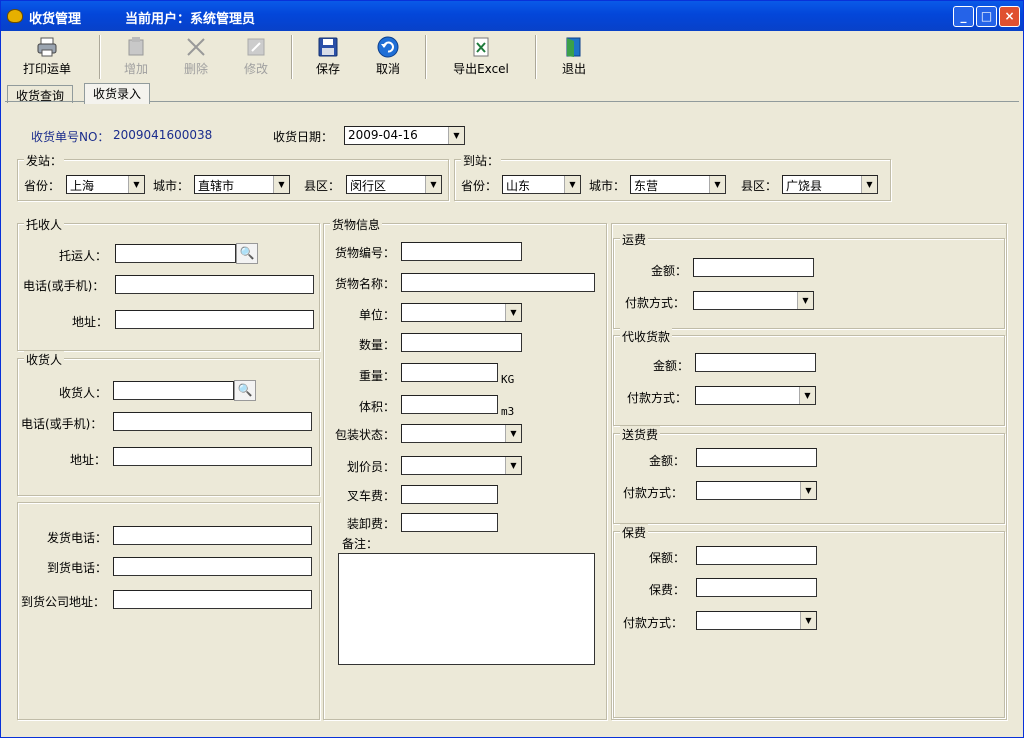  Describe the element at coordinates (77, 568) in the screenshot. I see `arrive-phone-label: 到货电话：` at that location.